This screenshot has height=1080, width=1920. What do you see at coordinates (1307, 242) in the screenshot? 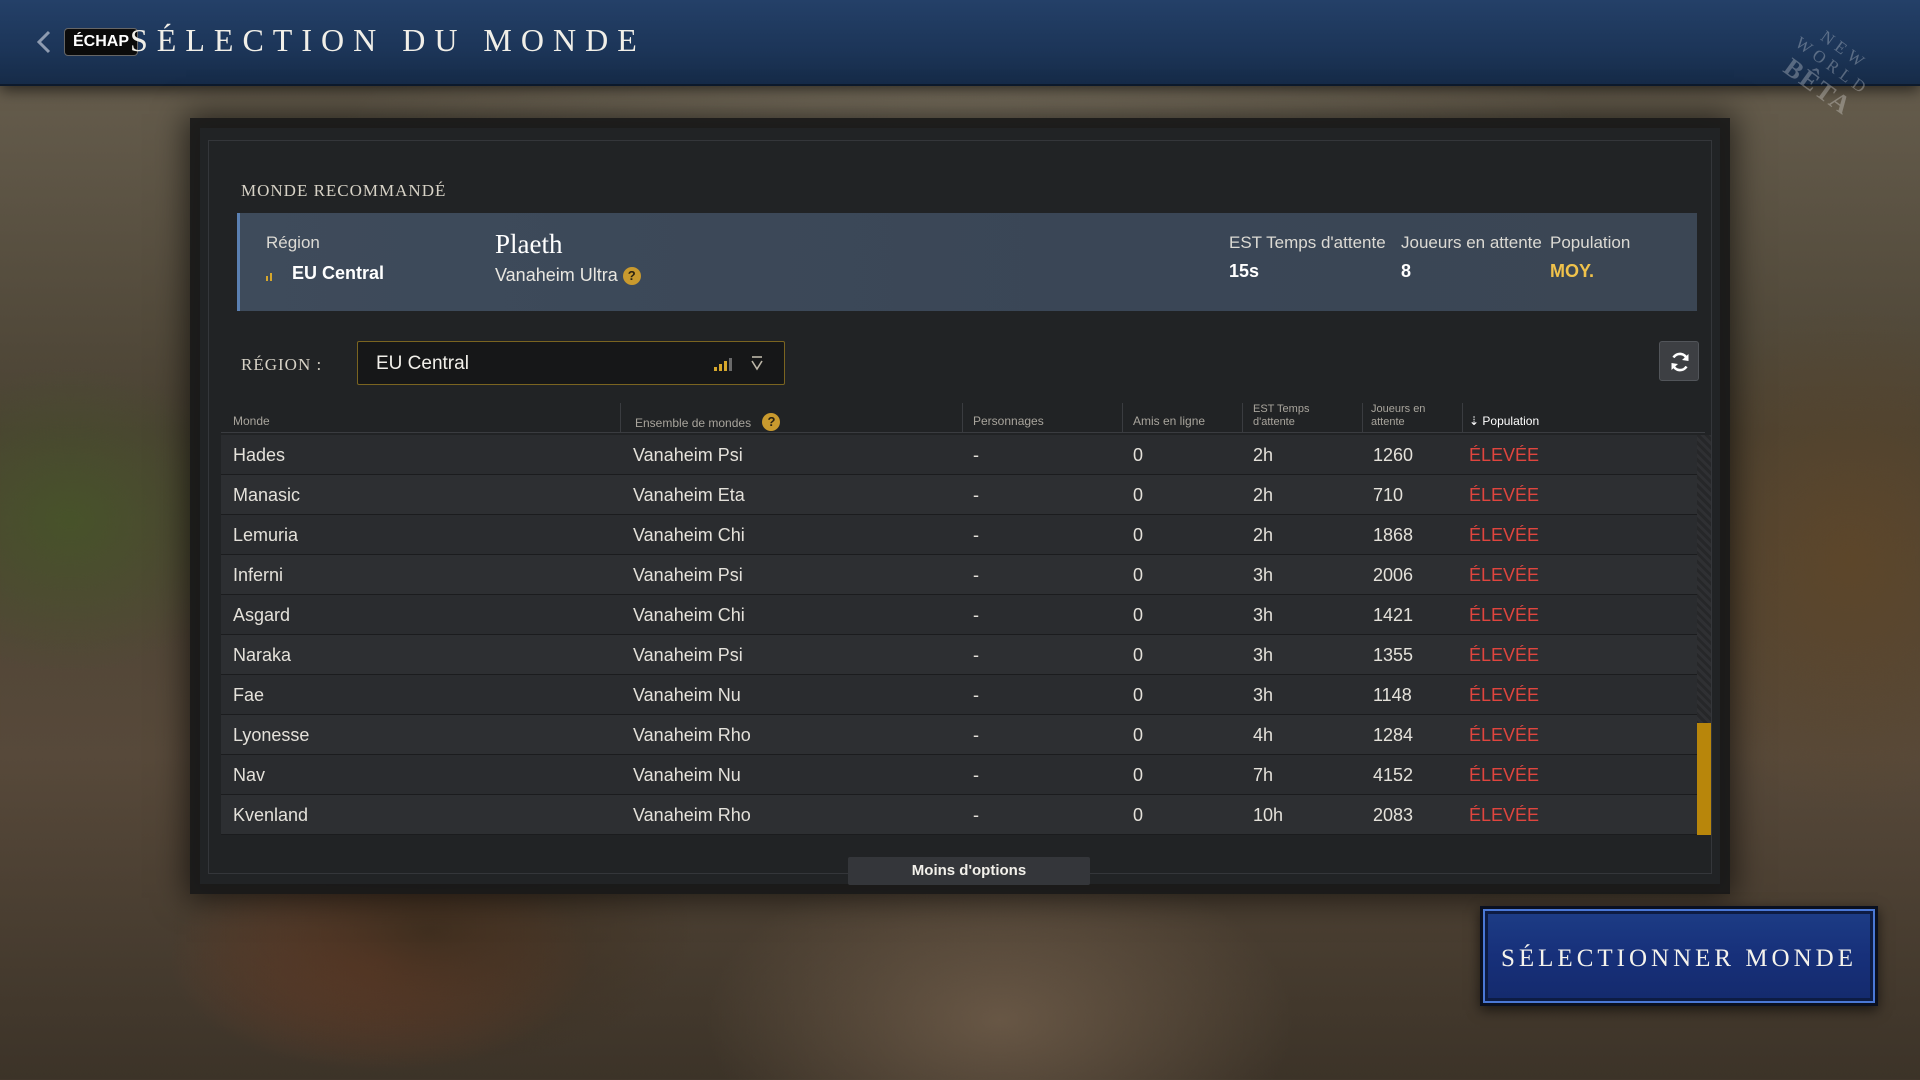
I see `rec-wait-label: EST Temps d'attente` at bounding box center [1307, 242].